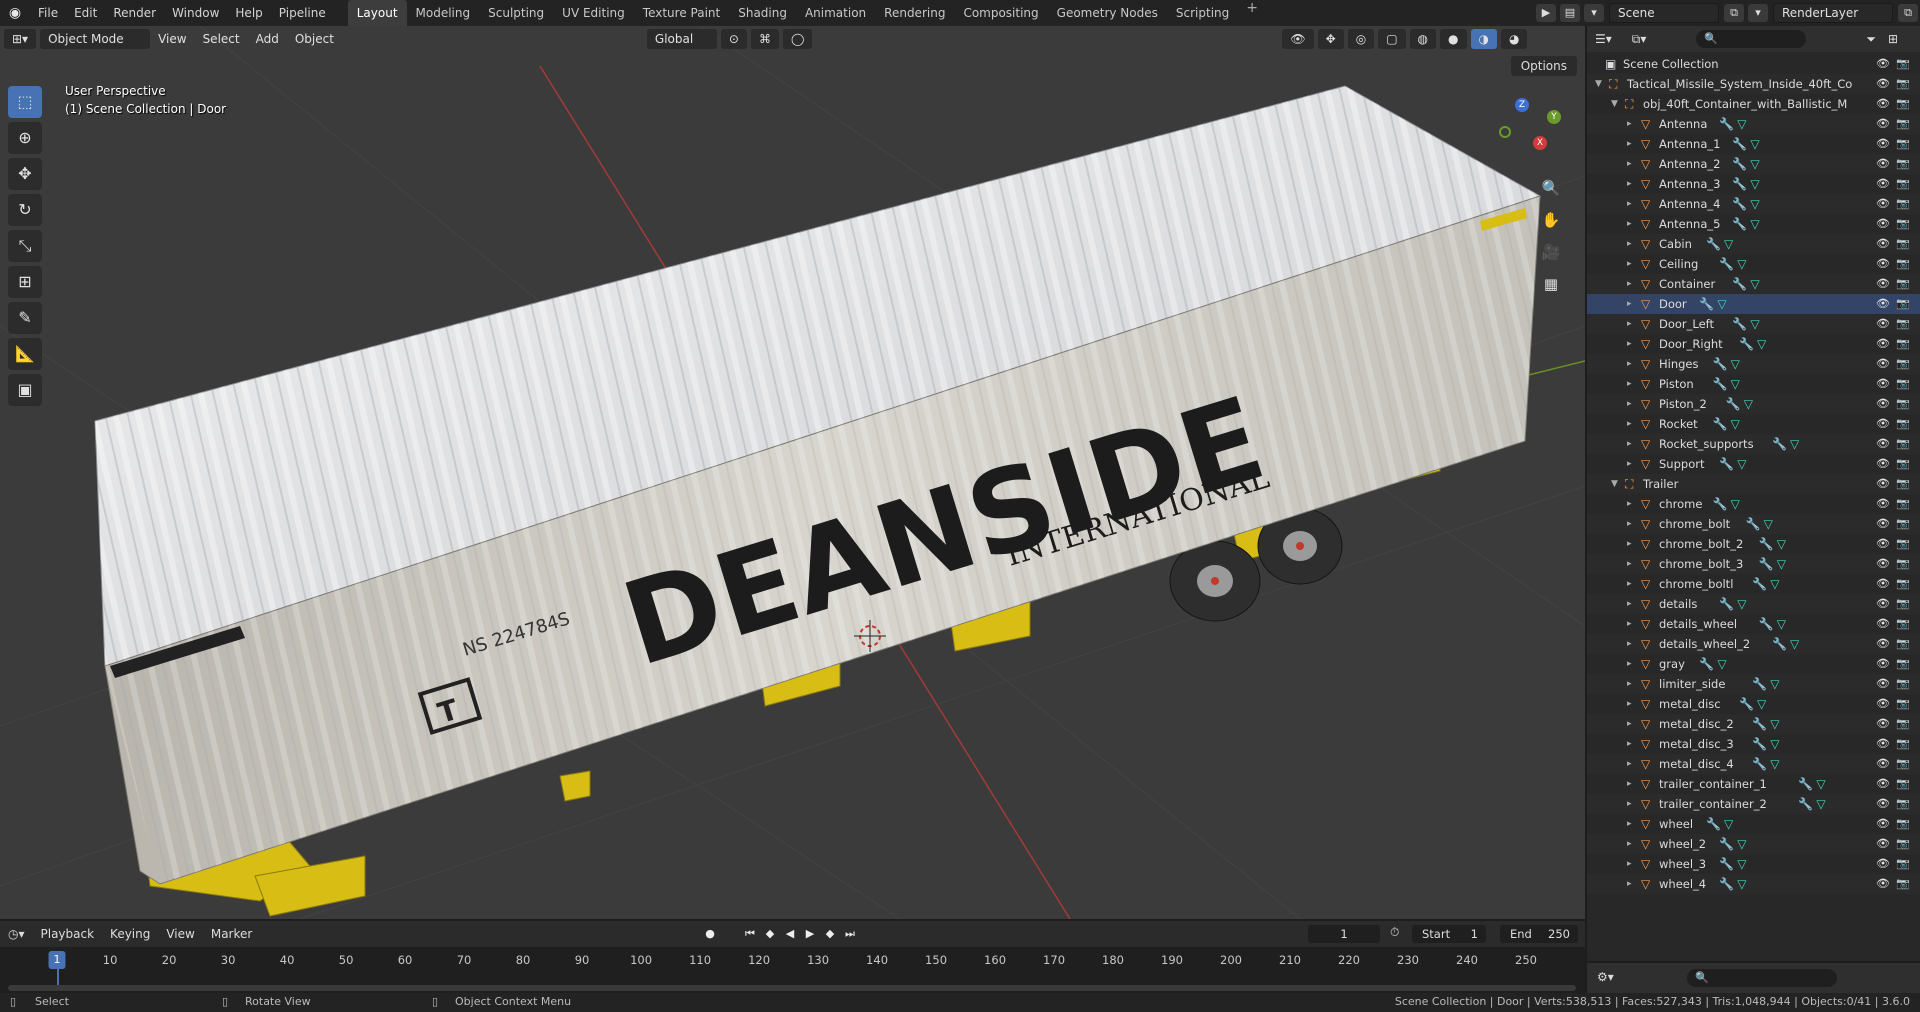  I want to click on outliner-item: ▸ ▽ metal_disc_4 🔧 ▽ 👁 📷, so click(1753, 764).